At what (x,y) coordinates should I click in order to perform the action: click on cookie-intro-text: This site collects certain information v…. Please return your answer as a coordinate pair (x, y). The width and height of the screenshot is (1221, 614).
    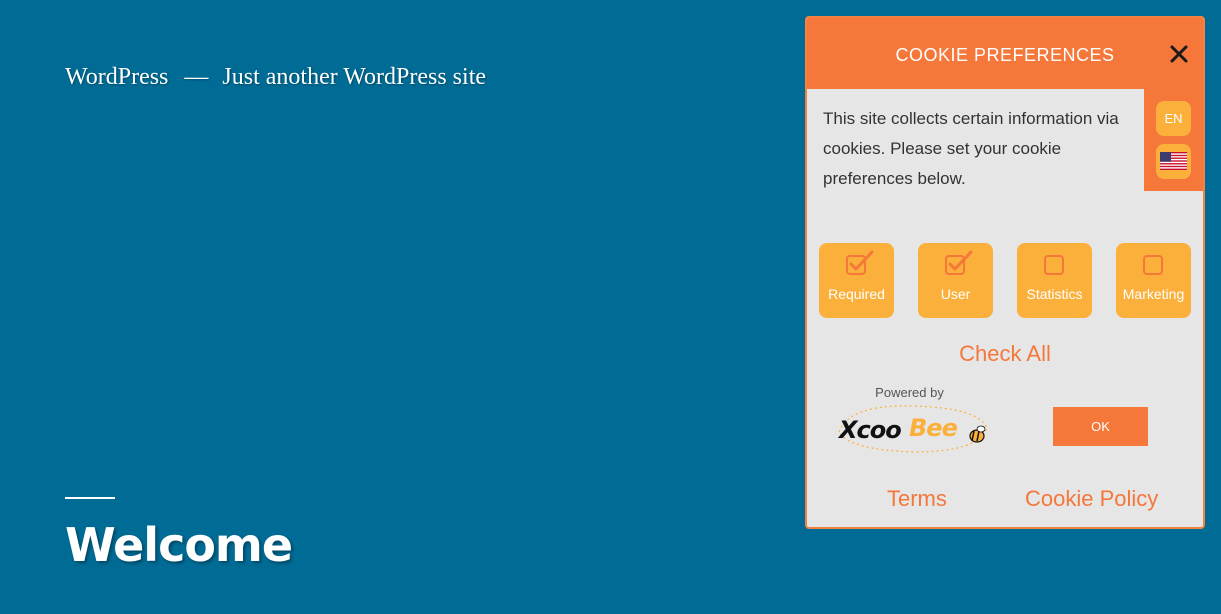
    Looking at the image, I should click on (971, 148).